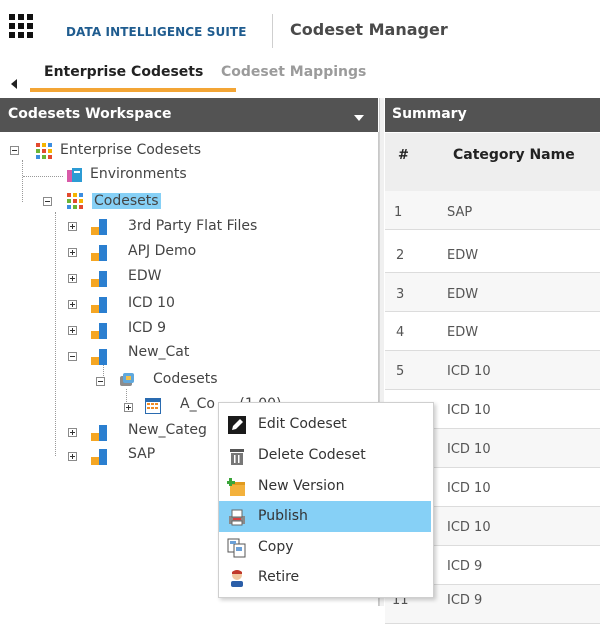  Describe the element at coordinates (197, 404) in the screenshot. I see `tree-node-a-codeset-label: A_Co` at that location.